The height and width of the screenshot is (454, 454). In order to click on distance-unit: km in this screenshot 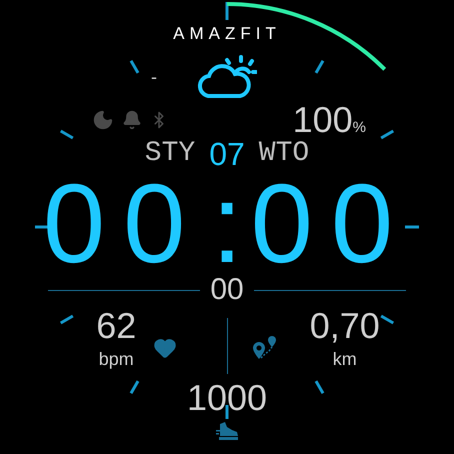, I will do `click(344, 359)`.